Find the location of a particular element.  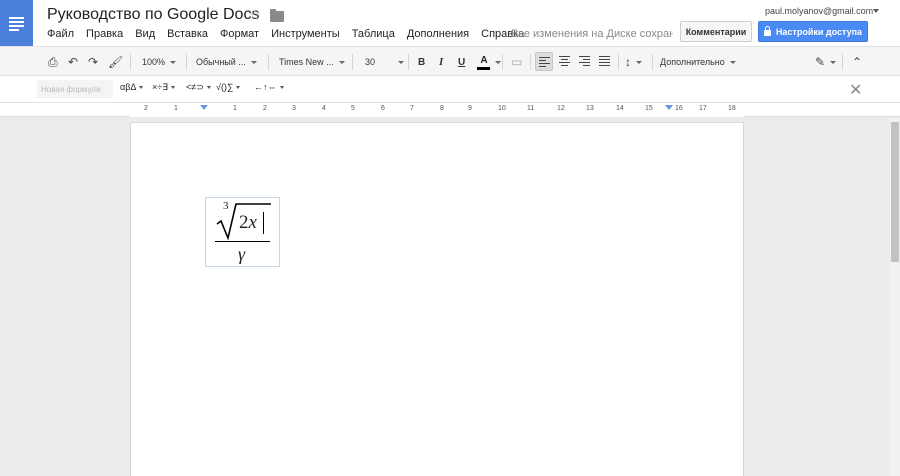

ruler-label: 17 is located at coordinates (703, 108).